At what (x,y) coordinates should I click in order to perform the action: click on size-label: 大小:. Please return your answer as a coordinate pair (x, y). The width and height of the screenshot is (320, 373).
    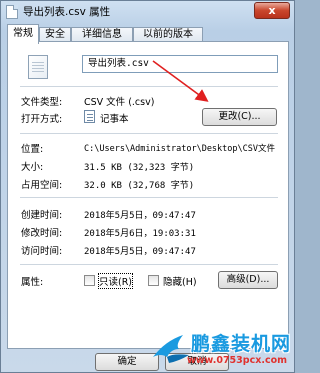
    Looking at the image, I should click on (32, 167).